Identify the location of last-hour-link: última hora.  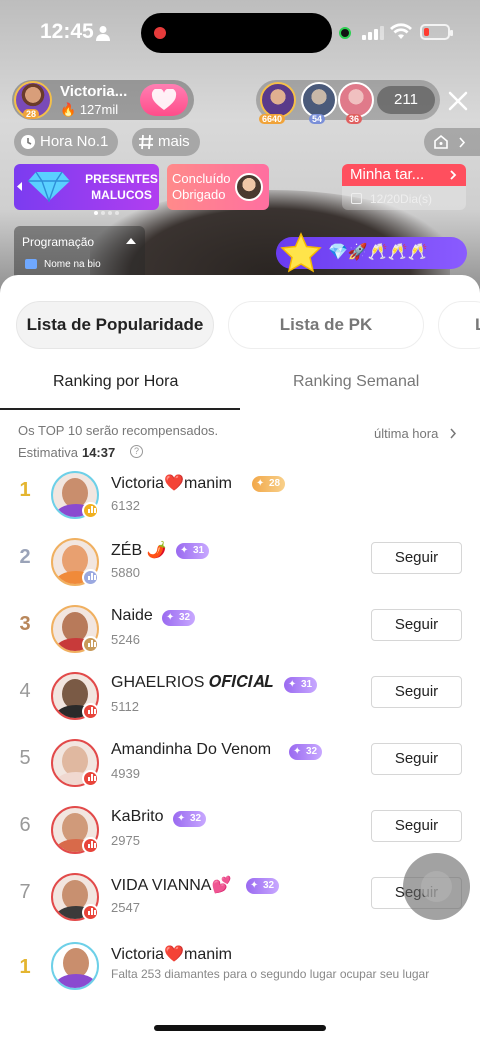
(406, 433).